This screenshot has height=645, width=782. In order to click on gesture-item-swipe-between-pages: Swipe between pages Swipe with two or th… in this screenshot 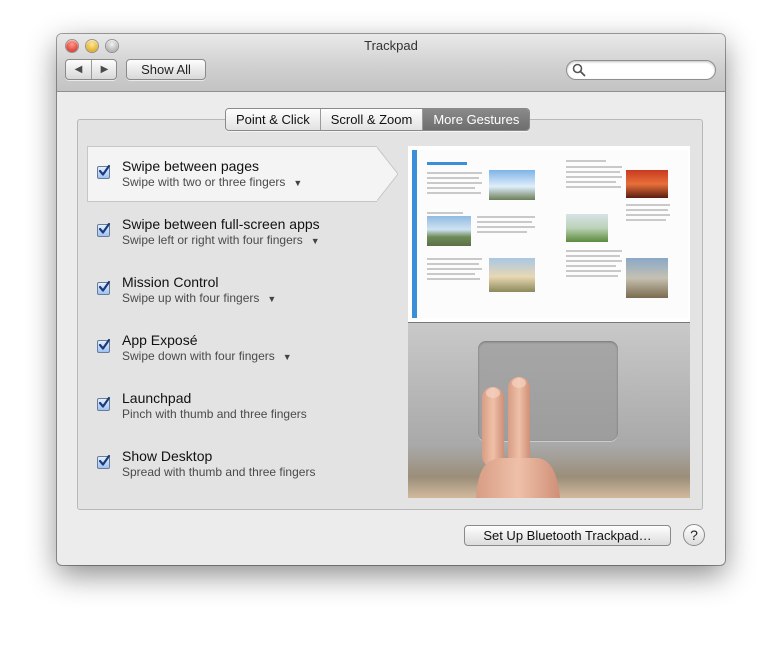, I will do `click(254, 174)`.